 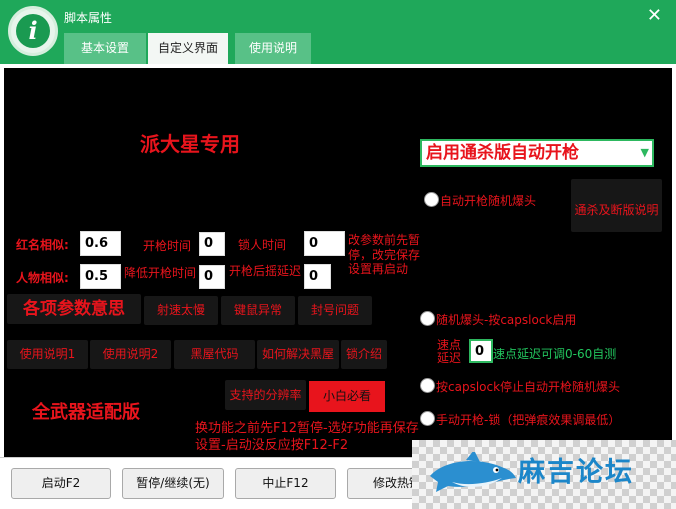 What do you see at coordinates (427, 318) in the screenshot?
I see `random-burst-caps-radio` at bounding box center [427, 318].